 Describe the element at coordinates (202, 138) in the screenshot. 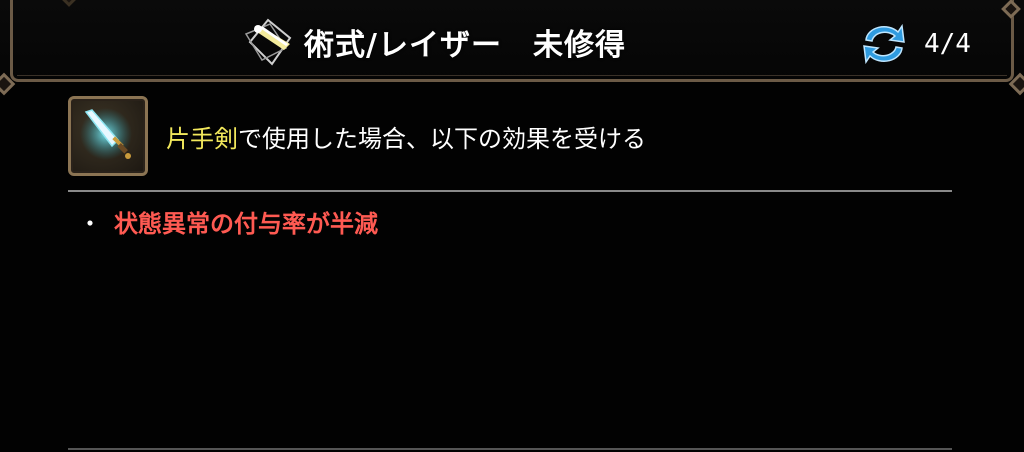

I see `weapon-name: 片手剣` at that location.